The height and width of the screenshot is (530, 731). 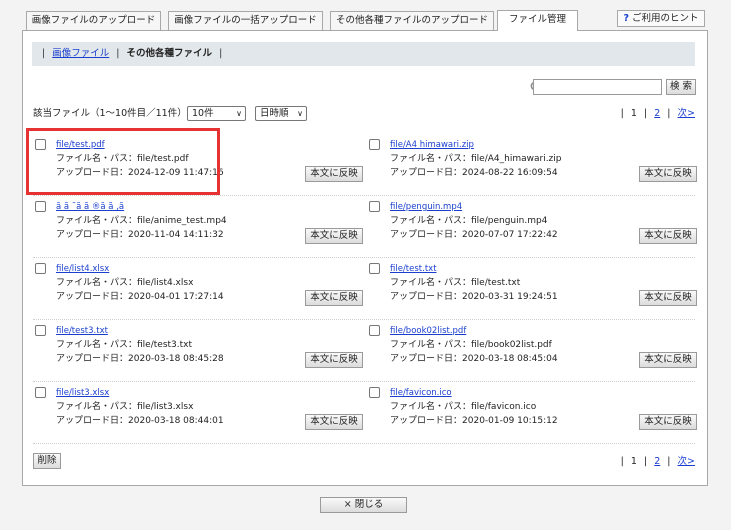 What do you see at coordinates (597, 87) in the screenshot?
I see `search-input` at bounding box center [597, 87].